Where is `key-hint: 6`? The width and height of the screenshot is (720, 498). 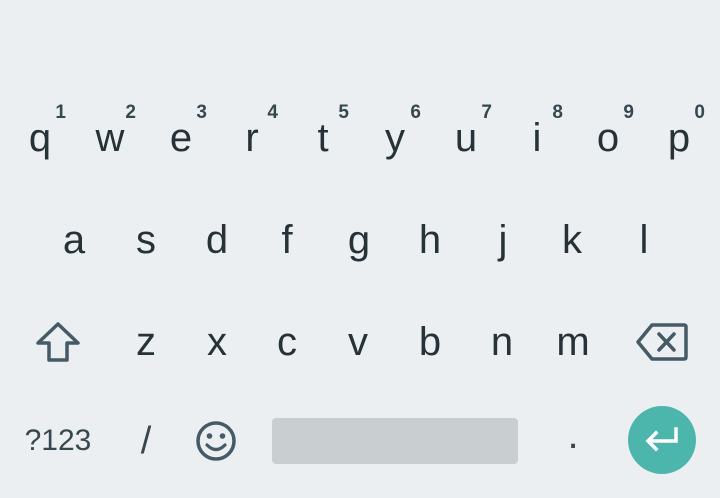 key-hint: 6 is located at coordinates (415, 112).